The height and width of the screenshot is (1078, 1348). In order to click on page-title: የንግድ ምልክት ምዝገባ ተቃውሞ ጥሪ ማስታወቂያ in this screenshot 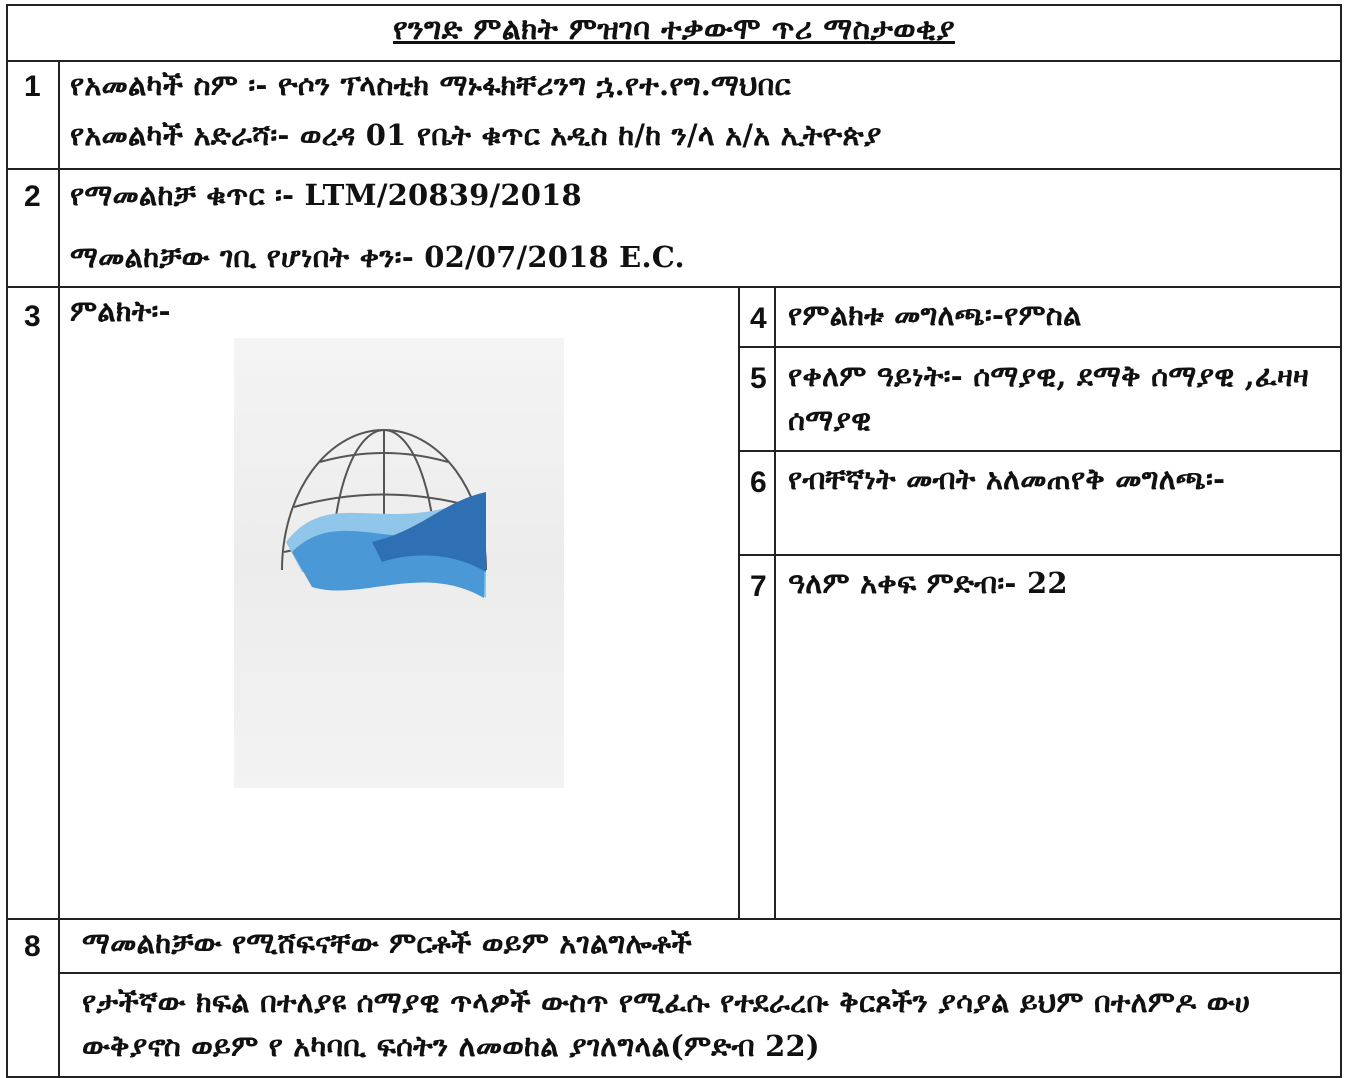, I will do `click(674, 29)`.